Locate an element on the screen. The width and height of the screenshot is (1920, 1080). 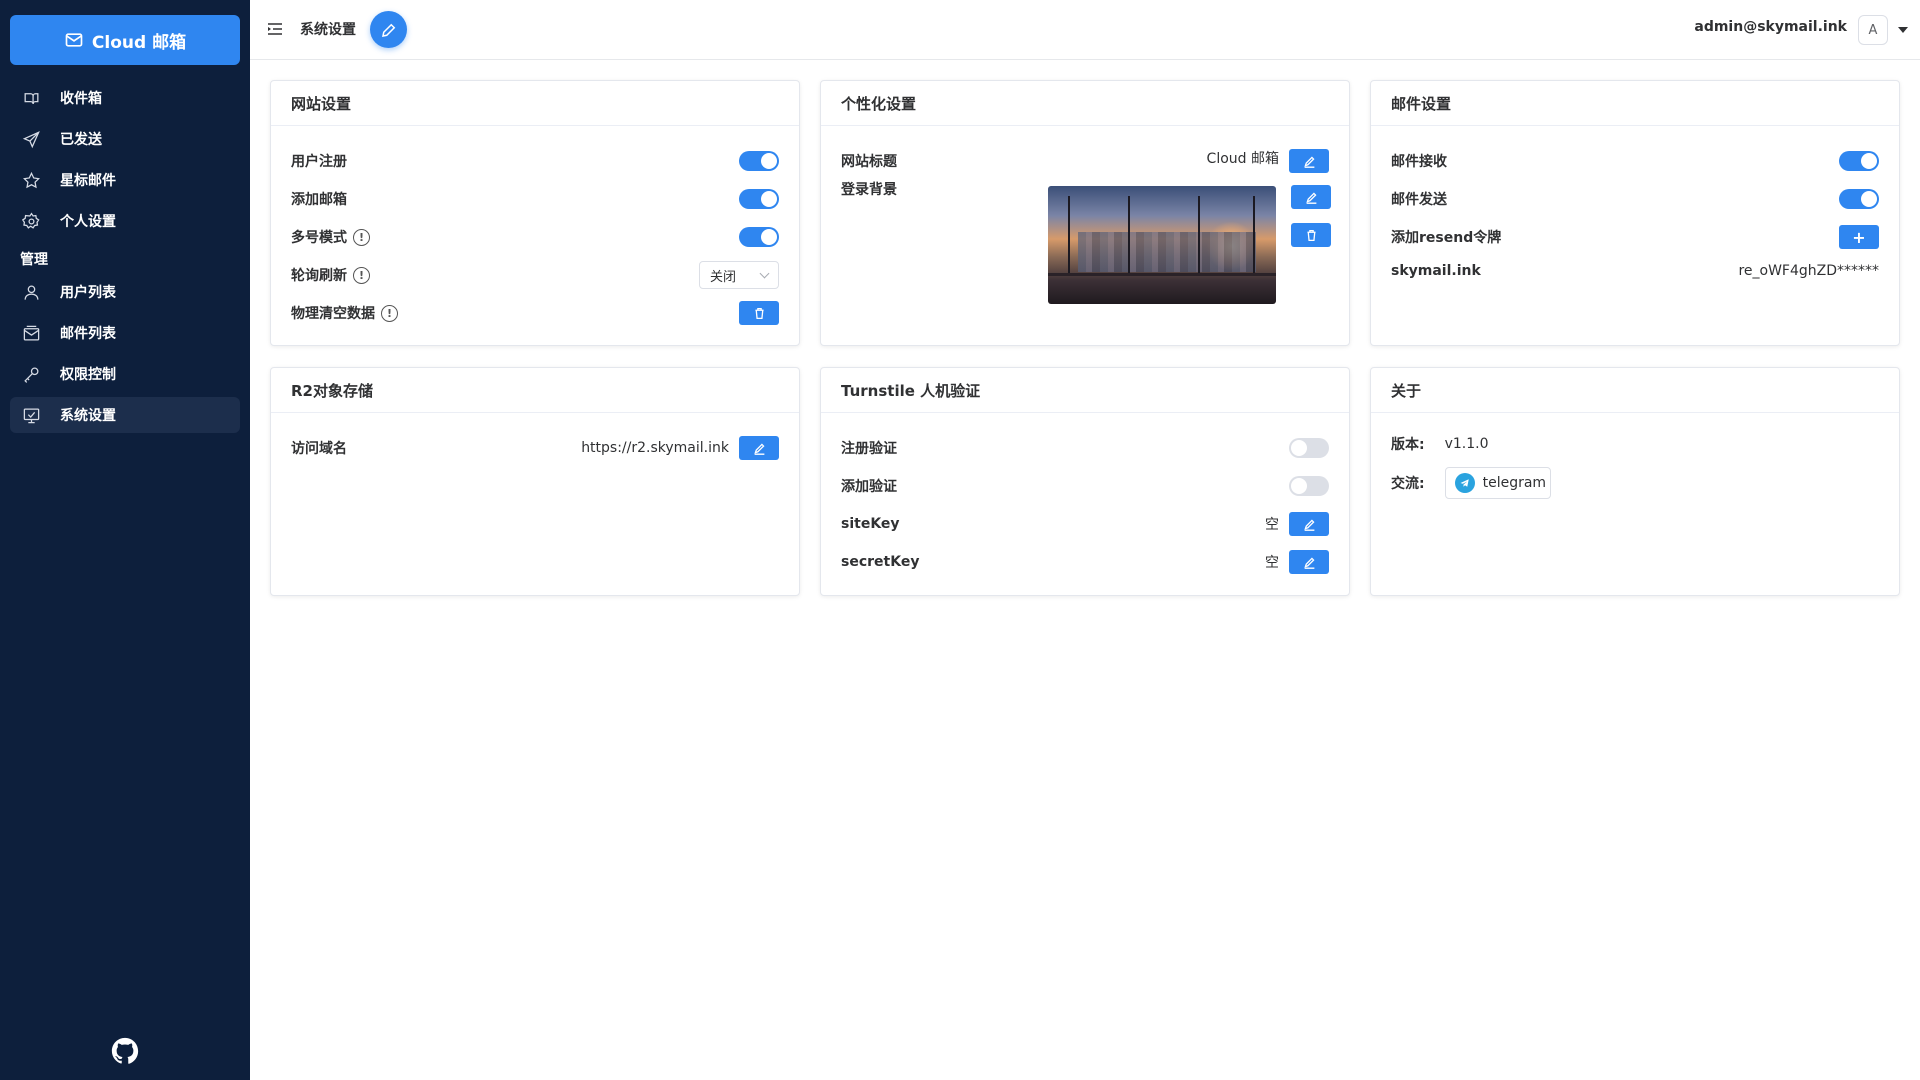
sidebar-item-permissions: 权限控制 is located at coordinates (125, 374).